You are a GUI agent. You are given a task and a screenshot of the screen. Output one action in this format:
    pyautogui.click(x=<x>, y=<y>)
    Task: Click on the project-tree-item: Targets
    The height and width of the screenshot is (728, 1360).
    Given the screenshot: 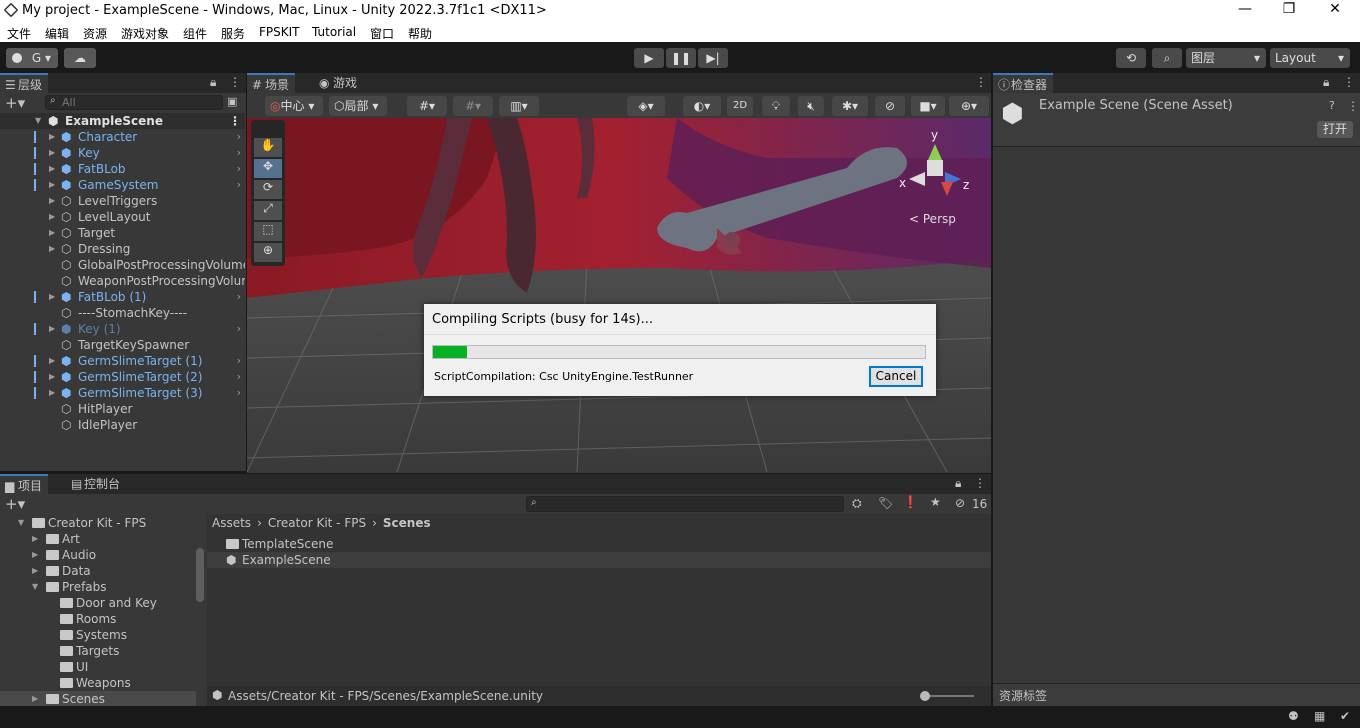 What is the action you would take?
    pyautogui.click(x=98, y=651)
    